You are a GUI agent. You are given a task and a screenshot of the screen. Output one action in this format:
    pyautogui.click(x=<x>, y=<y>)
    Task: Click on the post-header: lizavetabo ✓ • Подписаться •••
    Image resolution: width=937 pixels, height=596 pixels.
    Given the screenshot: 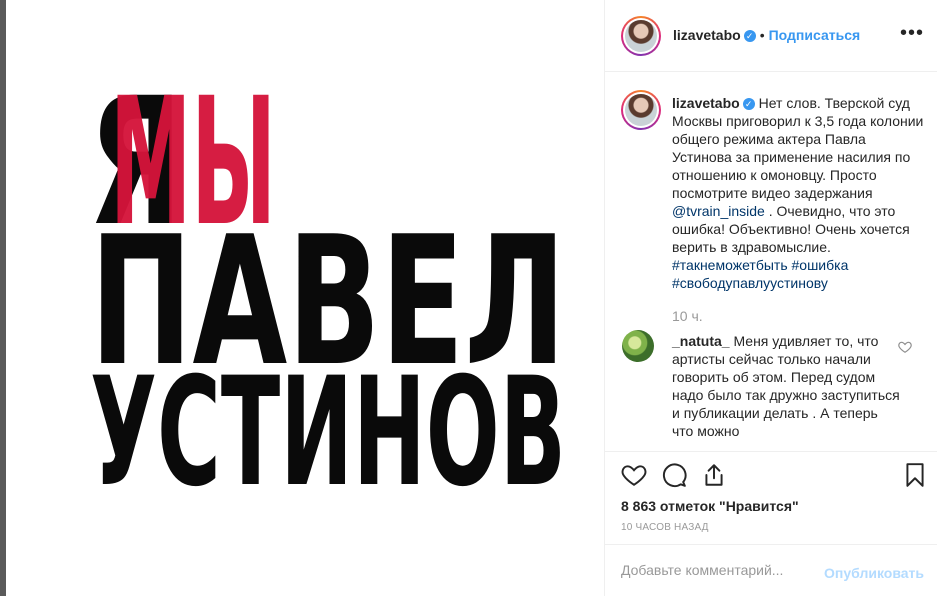 What is the action you would take?
    pyautogui.click(x=771, y=36)
    